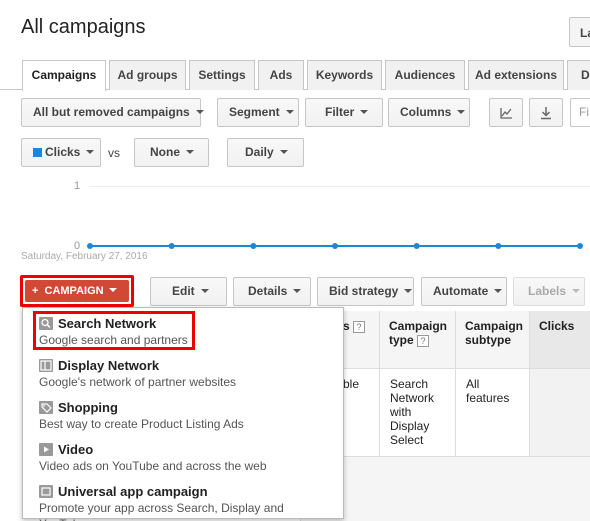 The height and width of the screenshot is (521, 590). I want to click on campaign-status-filter: All but removed campaigns, so click(112, 112).